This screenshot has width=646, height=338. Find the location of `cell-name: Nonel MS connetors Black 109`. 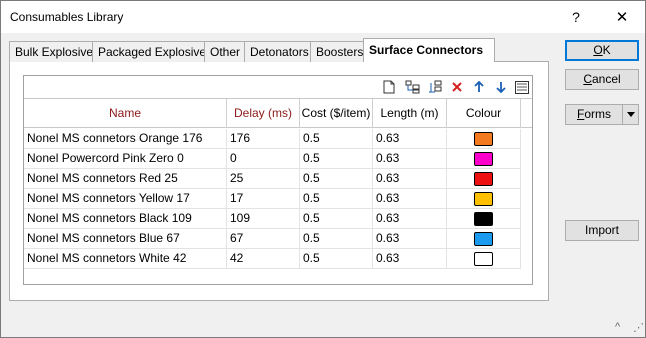

cell-name: Nonel MS connetors Black 109 is located at coordinates (125, 218).